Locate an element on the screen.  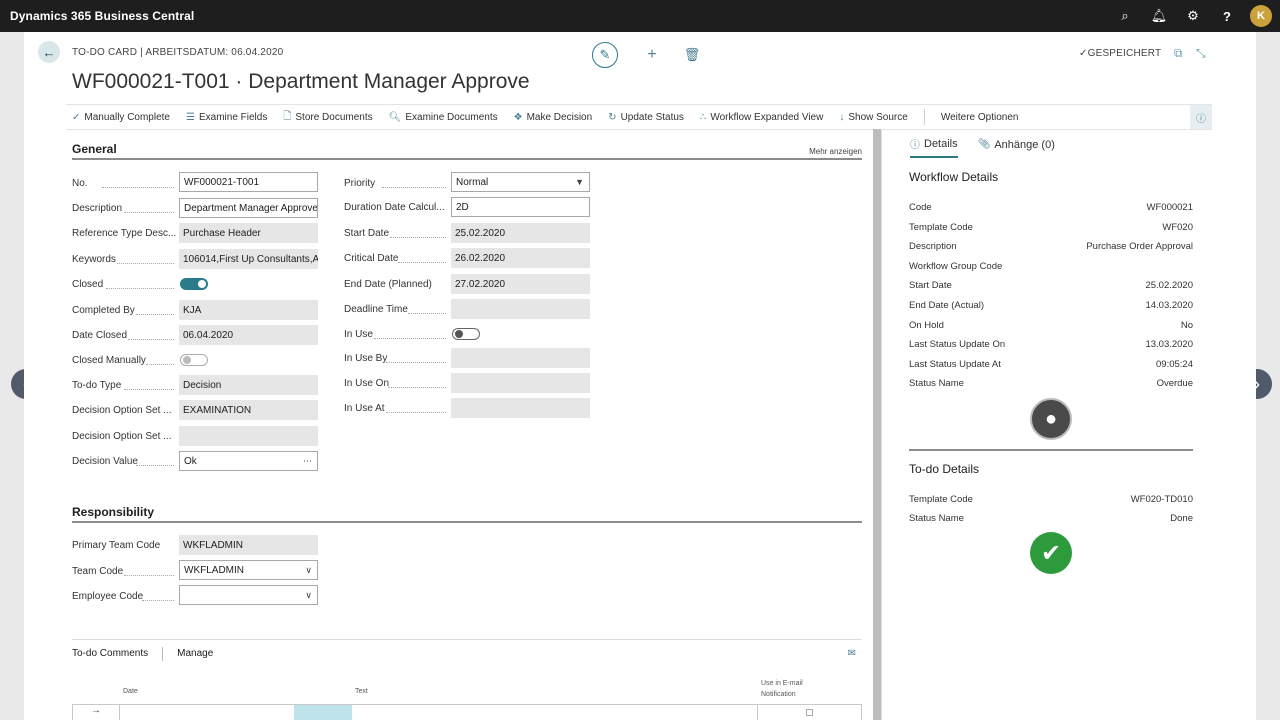
tab-attachments: 📎︎ Anhänge (0) is located at coordinates (1016, 147).